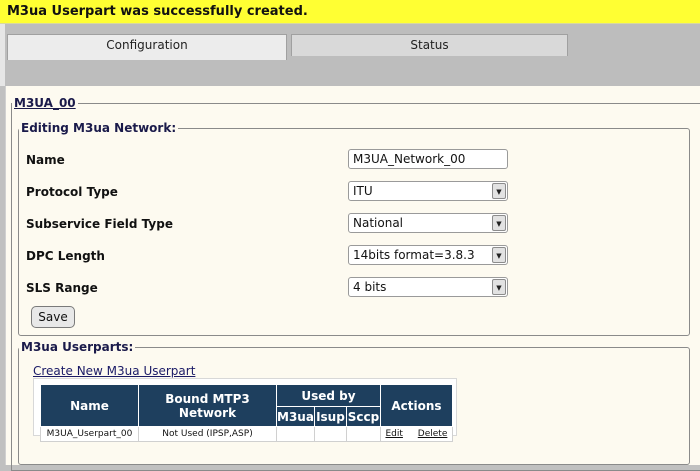 Image resolution: width=700 pixels, height=471 pixels. I want to click on success-message: M3ua Userpart was successfully created., so click(157, 11).